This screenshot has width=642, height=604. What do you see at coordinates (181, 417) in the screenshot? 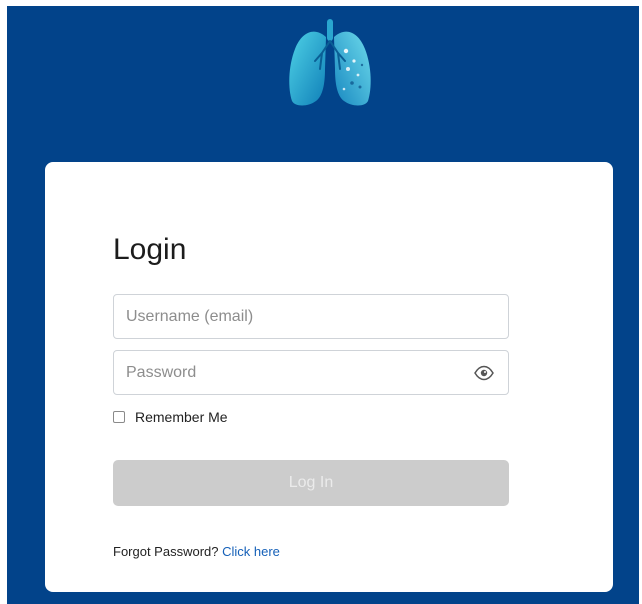
I see `remember-me-label: Remember Me` at bounding box center [181, 417].